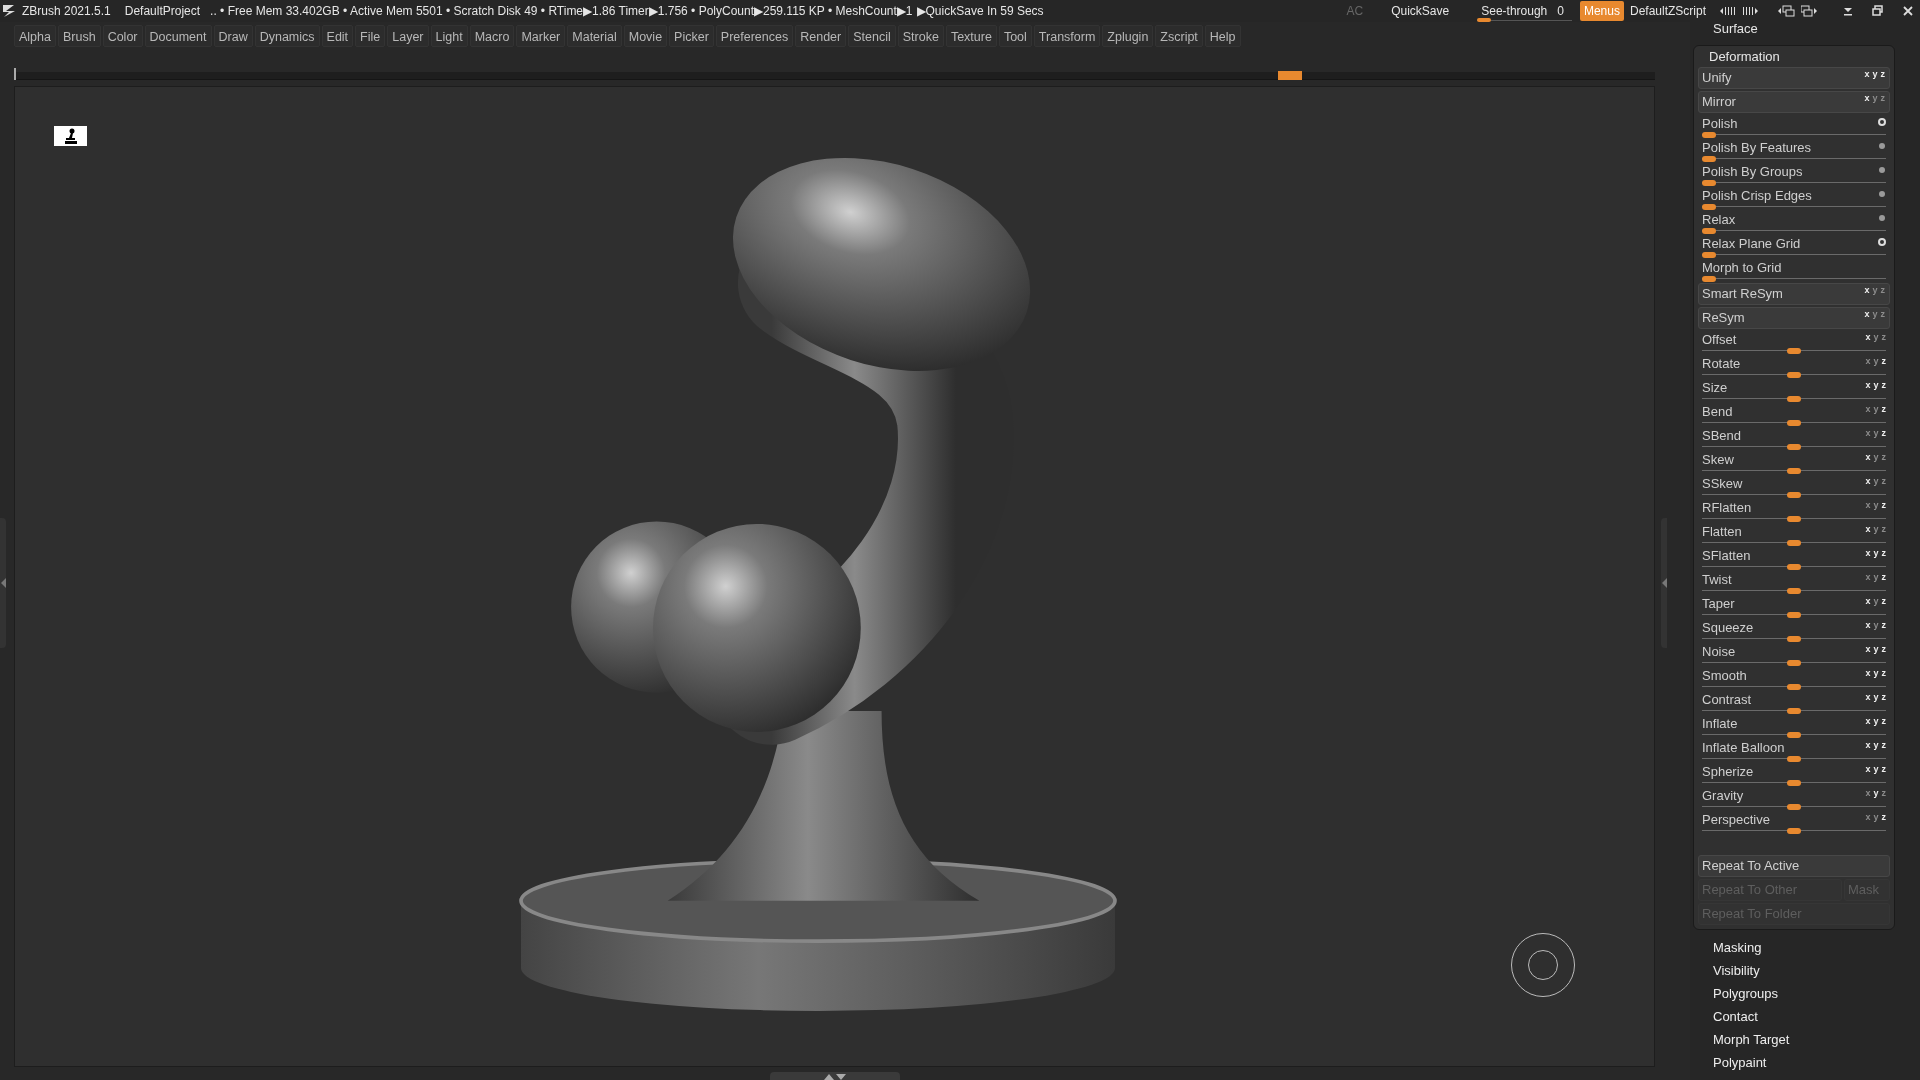  What do you see at coordinates (1726, 970) in the screenshot?
I see `panel-item: Visibility` at bounding box center [1726, 970].